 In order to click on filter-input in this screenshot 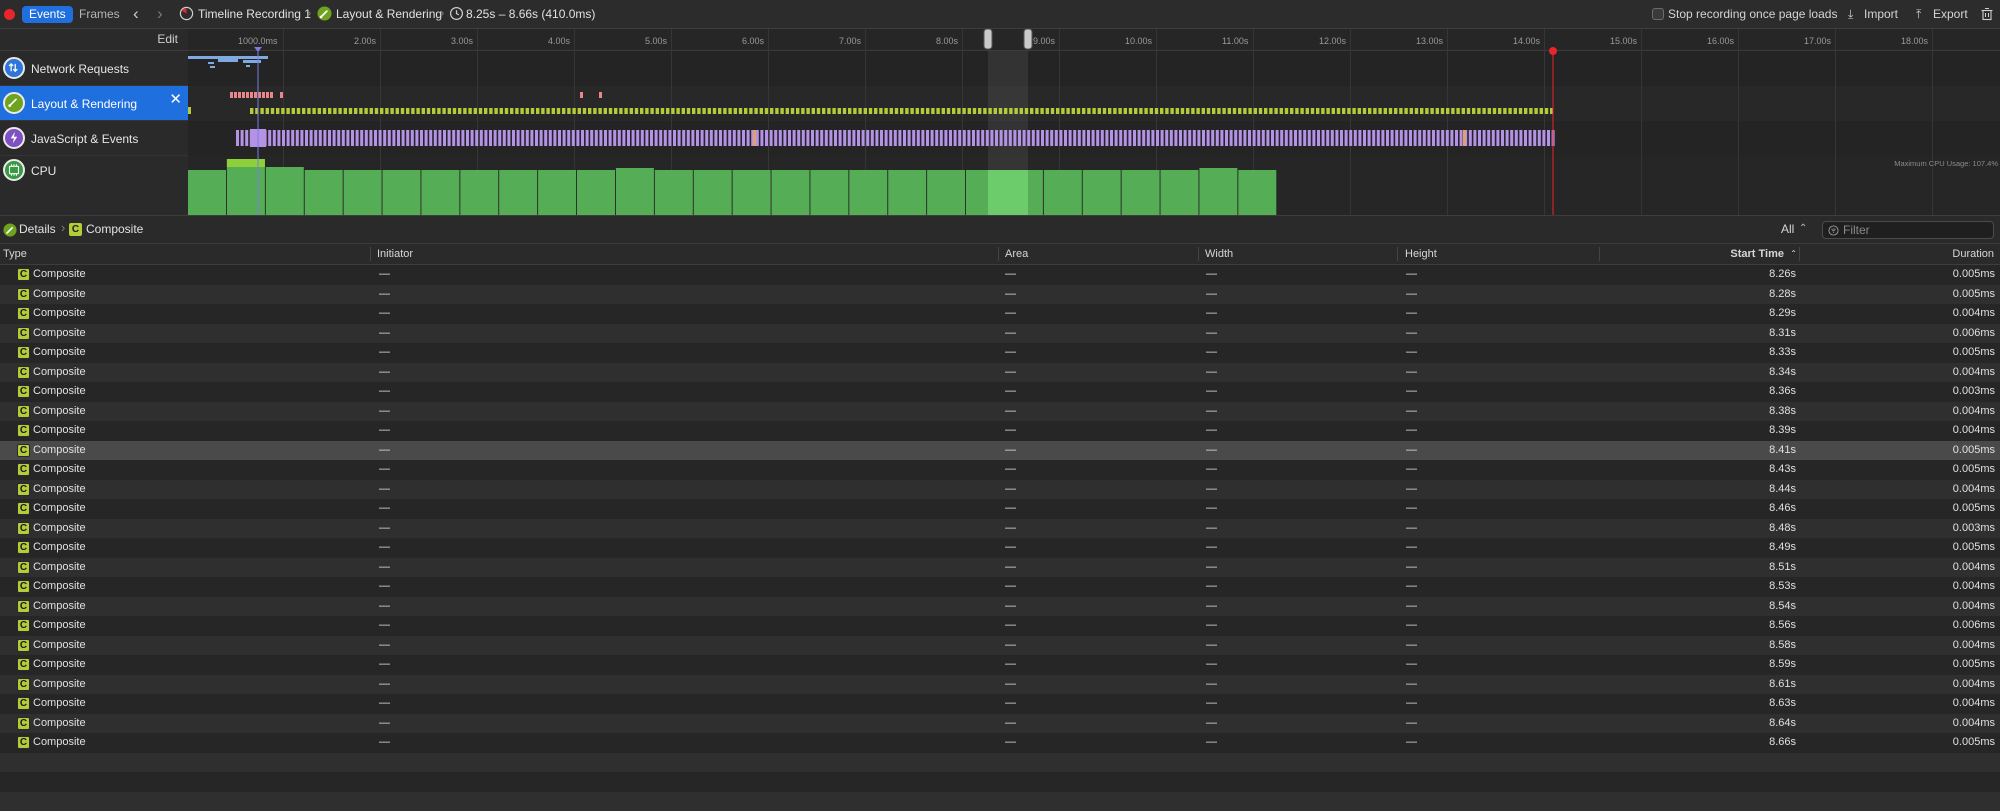, I will do `click(1915, 230)`.